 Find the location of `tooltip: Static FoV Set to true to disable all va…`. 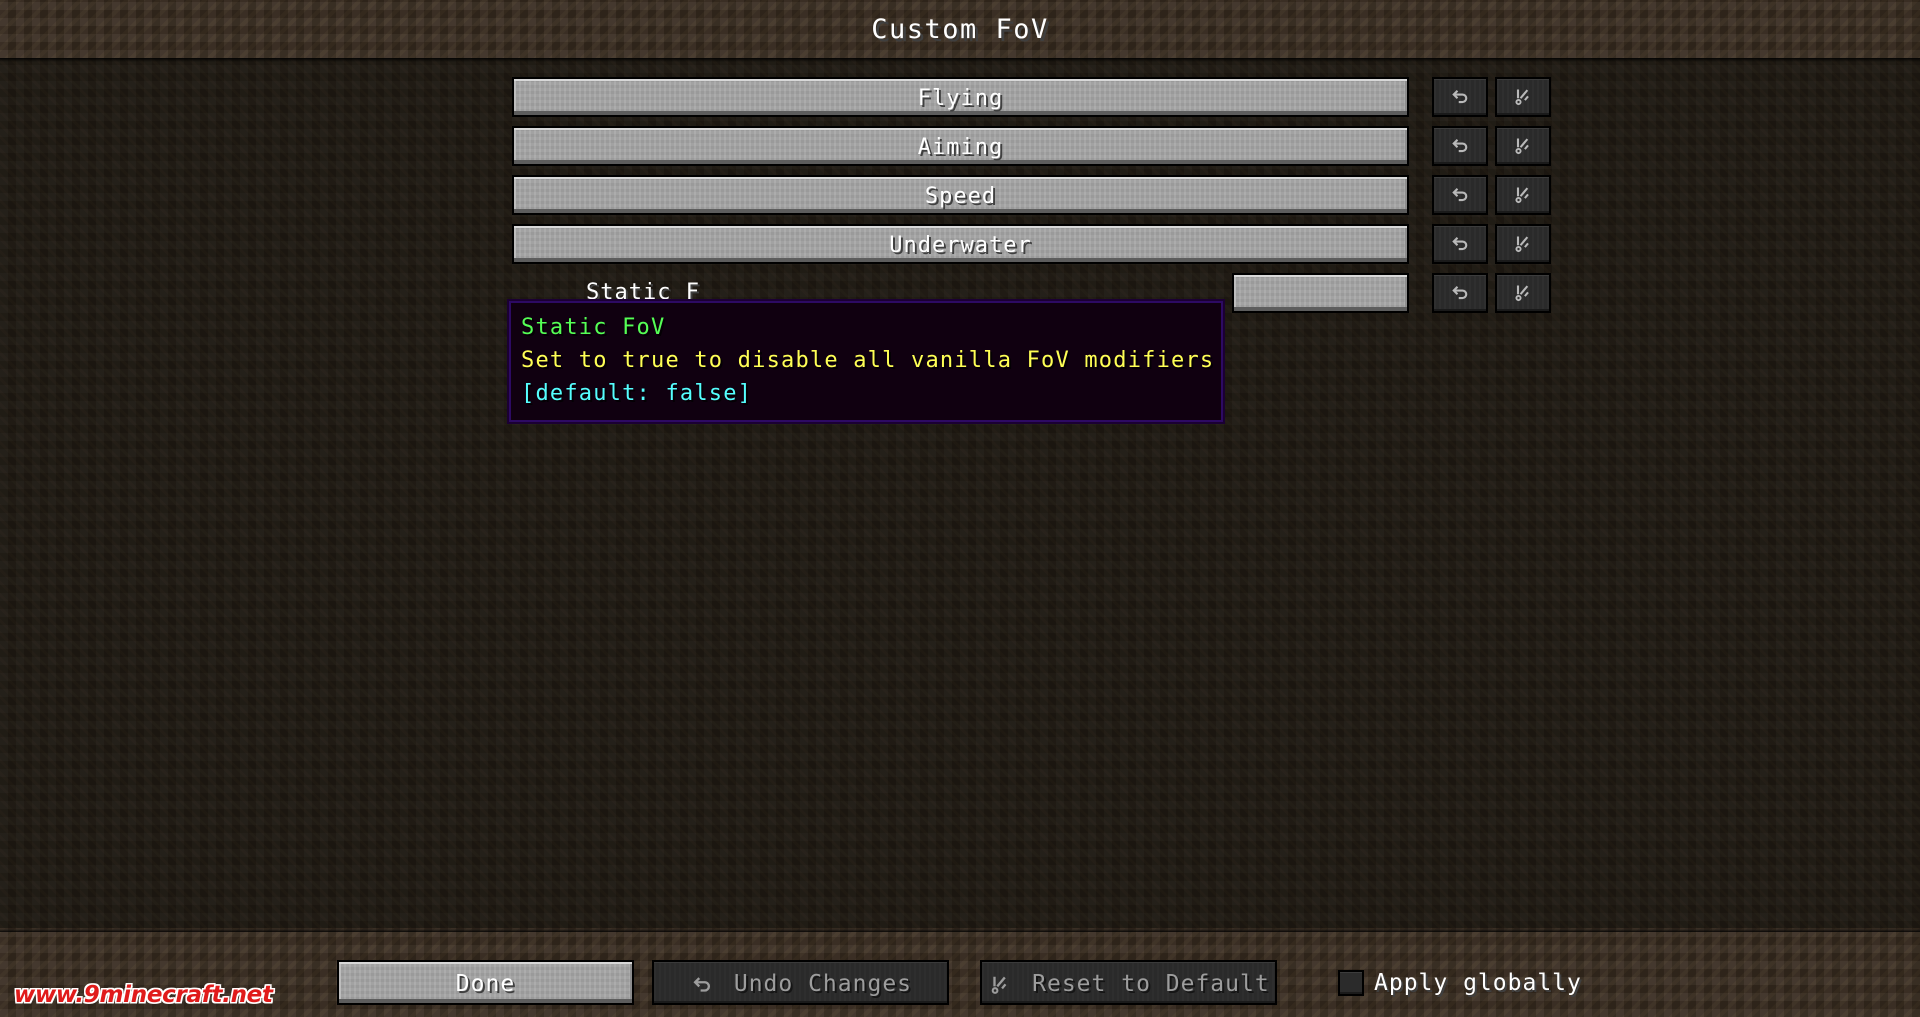

tooltip: Static FoV Set to true to disable all va… is located at coordinates (866, 361).